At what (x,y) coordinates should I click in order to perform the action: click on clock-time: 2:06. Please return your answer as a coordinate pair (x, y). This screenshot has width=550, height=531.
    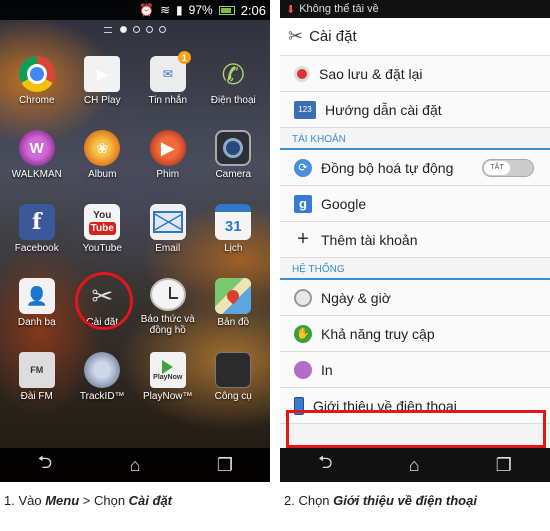
    Looking at the image, I should click on (253, 10).